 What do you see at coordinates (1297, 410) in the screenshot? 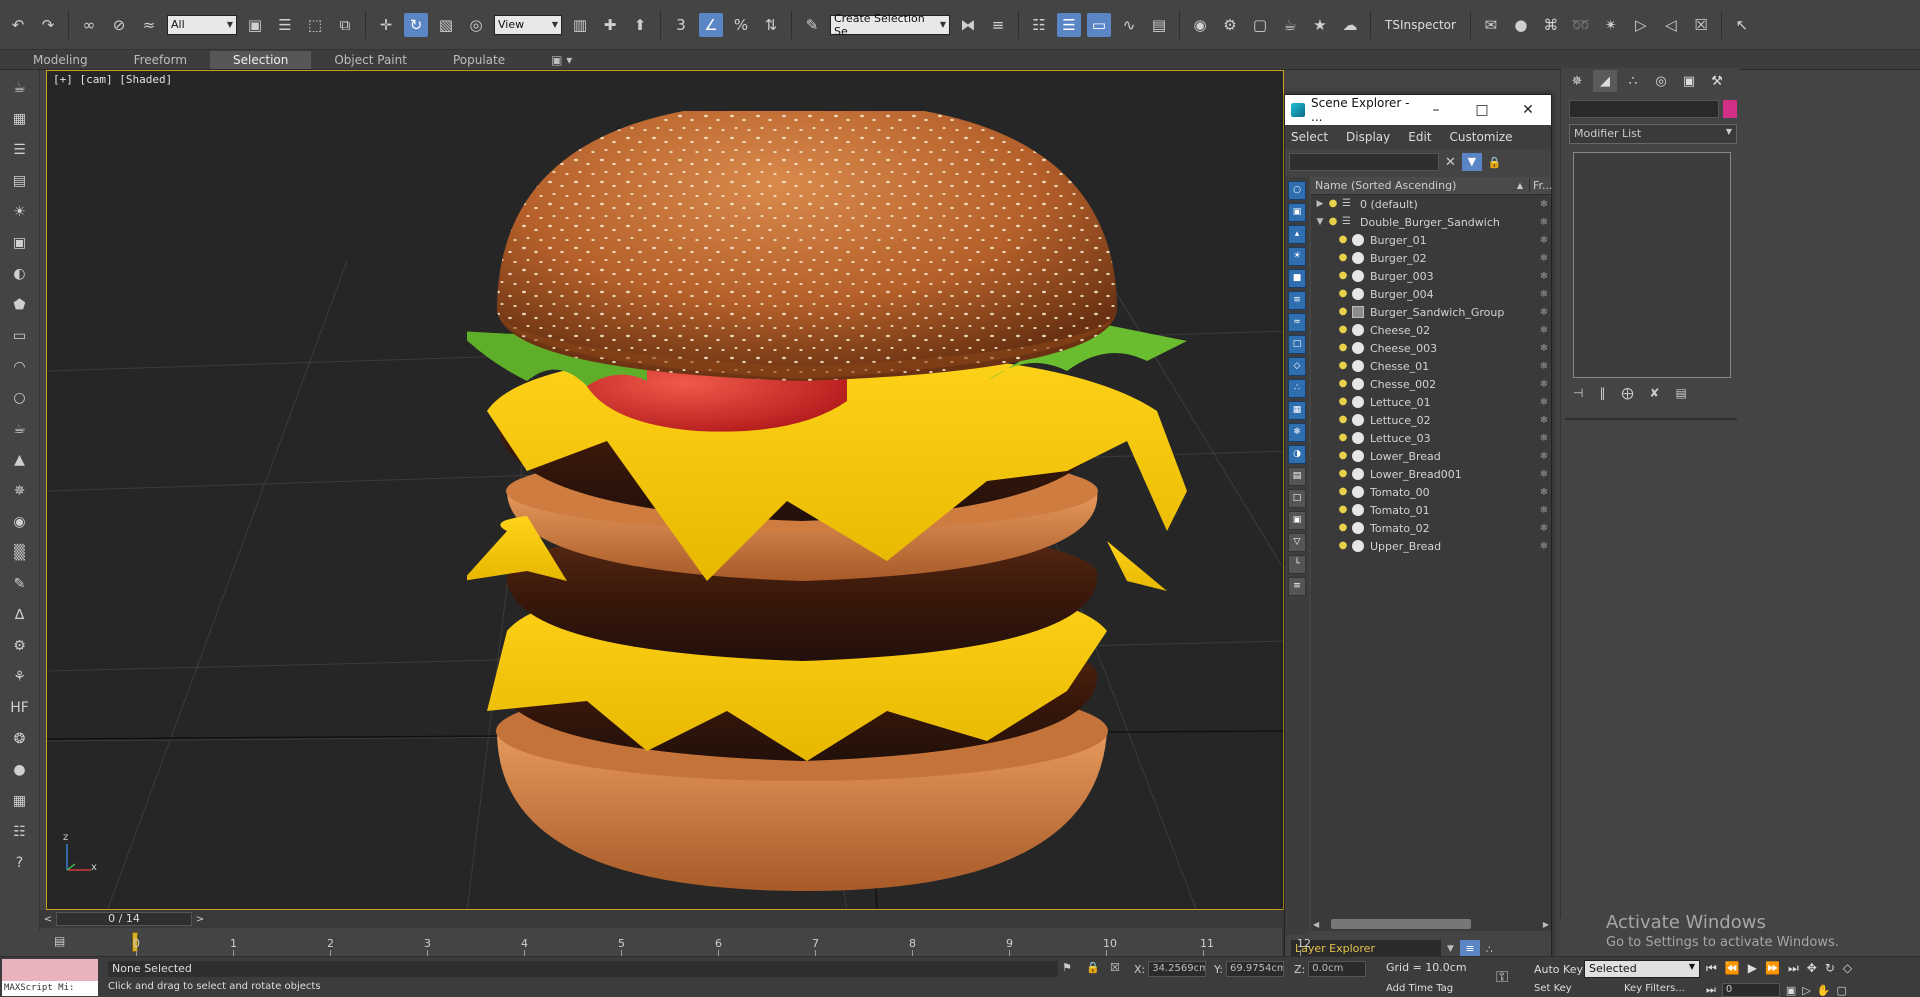
I see `display-containers-icon: ▦` at bounding box center [1297, 410].